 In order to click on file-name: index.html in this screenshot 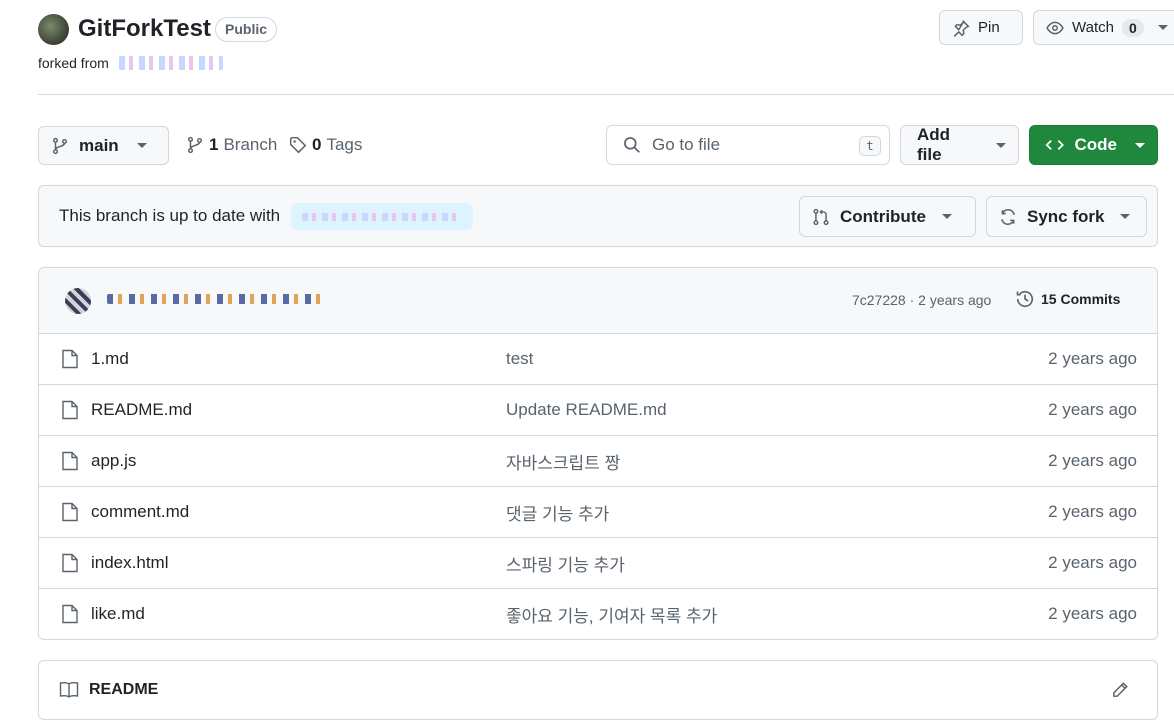, I will do `click(129, 563)`.